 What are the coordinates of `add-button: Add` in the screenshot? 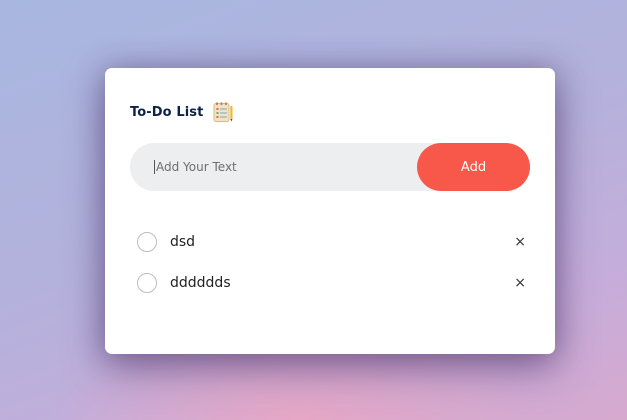 It's located at (473, 167).